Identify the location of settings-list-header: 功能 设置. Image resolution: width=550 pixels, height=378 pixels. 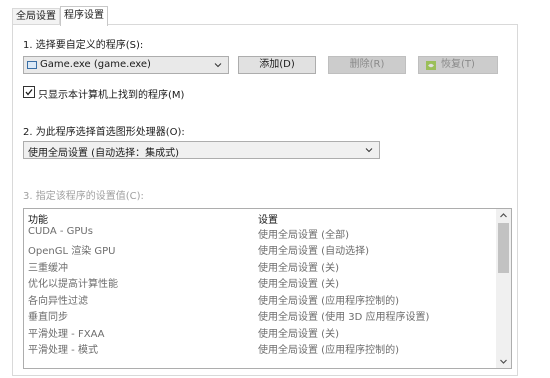
(259, 217).